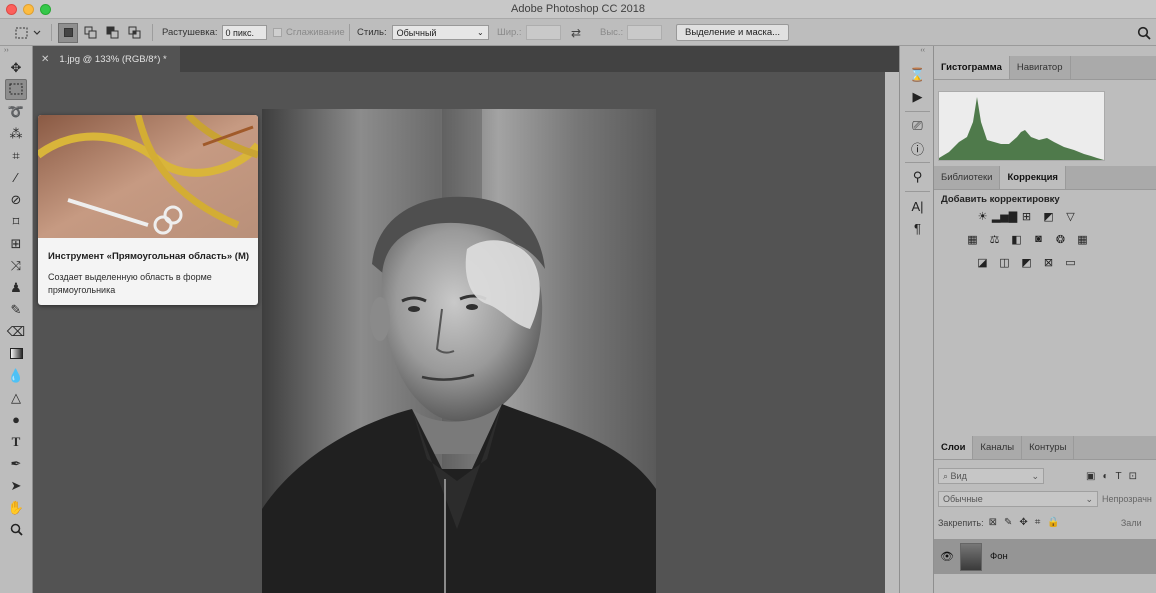 The width and height of the screenshot is (1156, 593). I want to click on exposure-icon: ◩, so click(1048, 216).